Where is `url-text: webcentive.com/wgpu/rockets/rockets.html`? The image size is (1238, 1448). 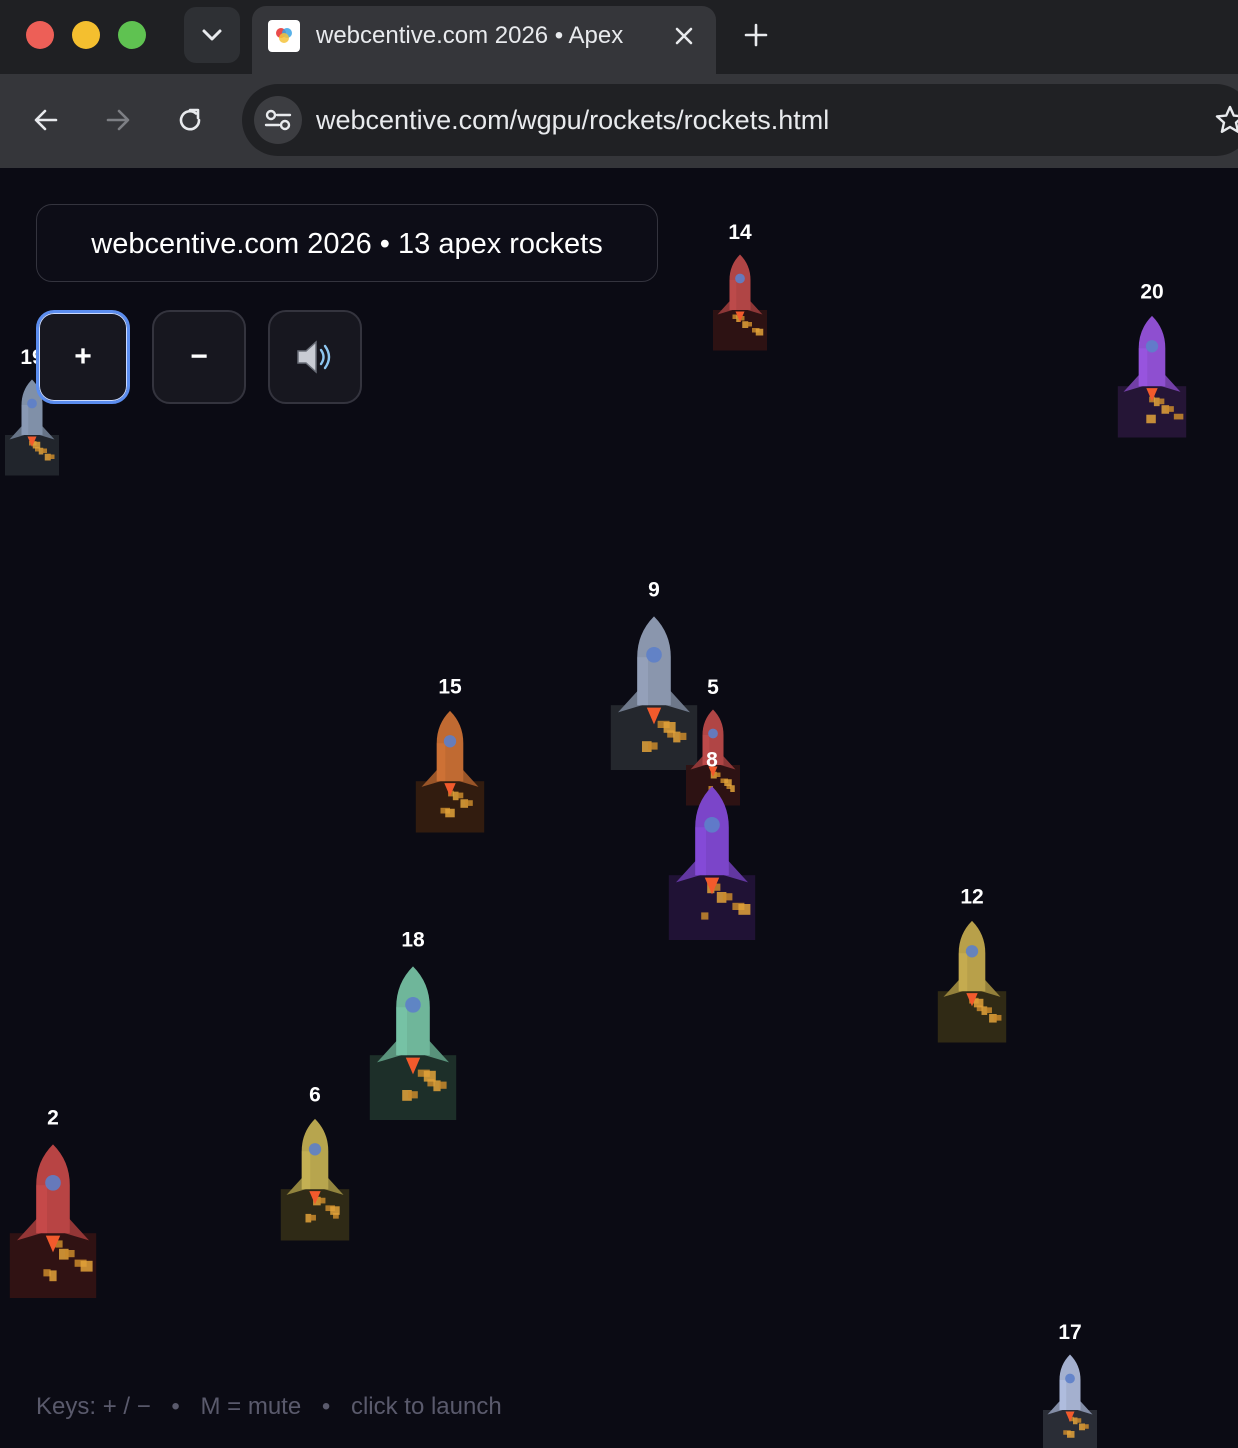
url-text: webcentive.com/wgpu/rockets/rockets.html is located at coordinates (572, 120).